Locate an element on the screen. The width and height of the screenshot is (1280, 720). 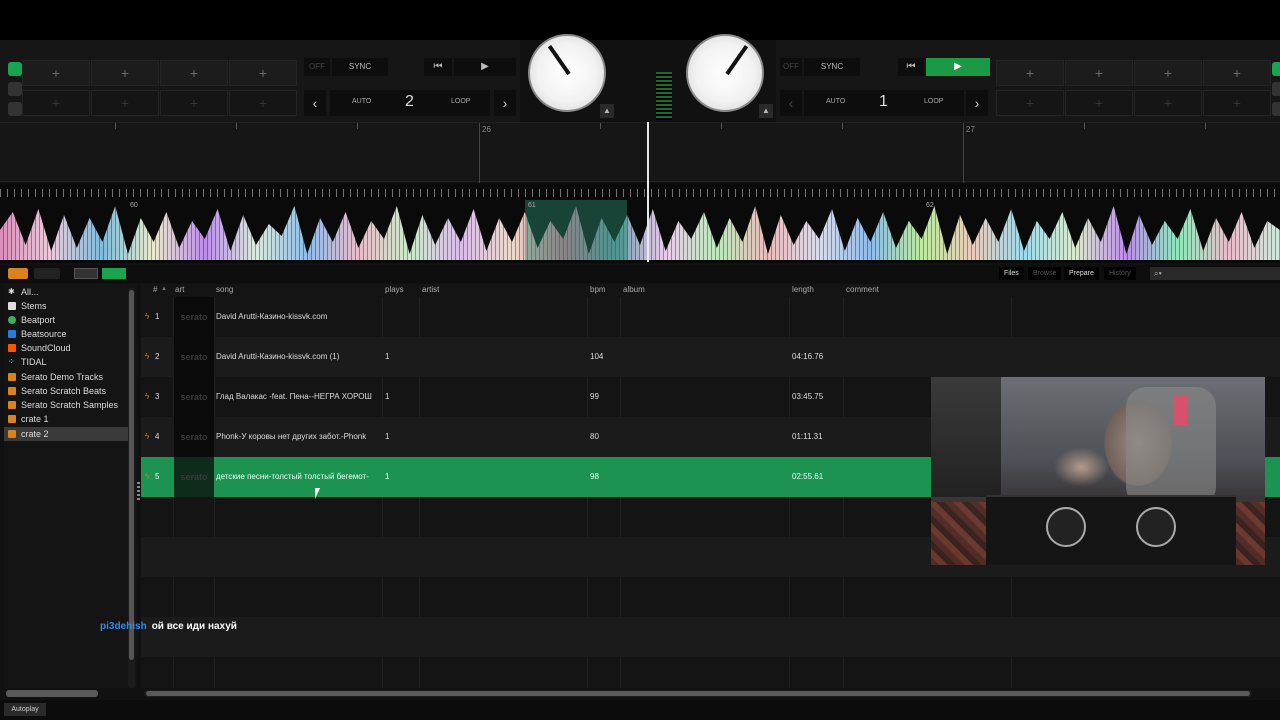
deck-left-sync-off-button: OFF is located at coordinates (317, 67).